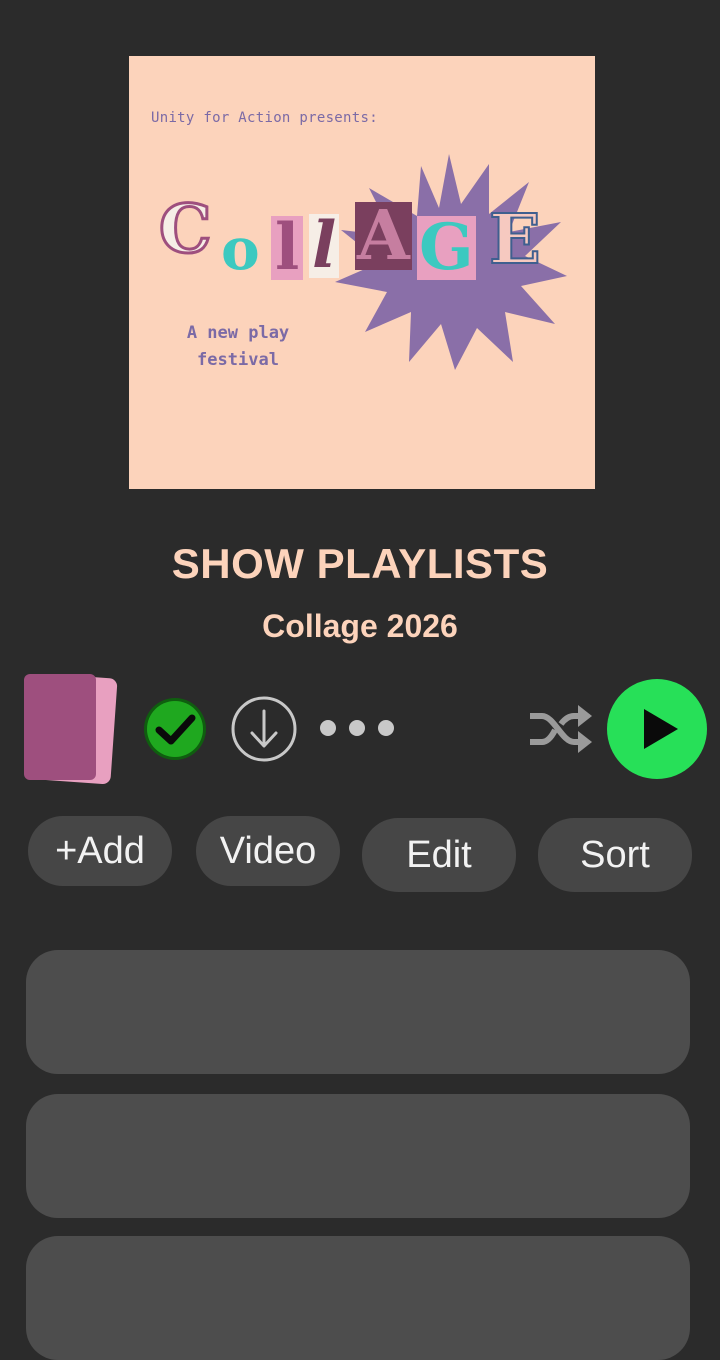 The height and width of the screenshot is (1360, 720). Describe the element at coordinates (60, 727) in the screenshot. I see `thumbnail-front-card` at that location.